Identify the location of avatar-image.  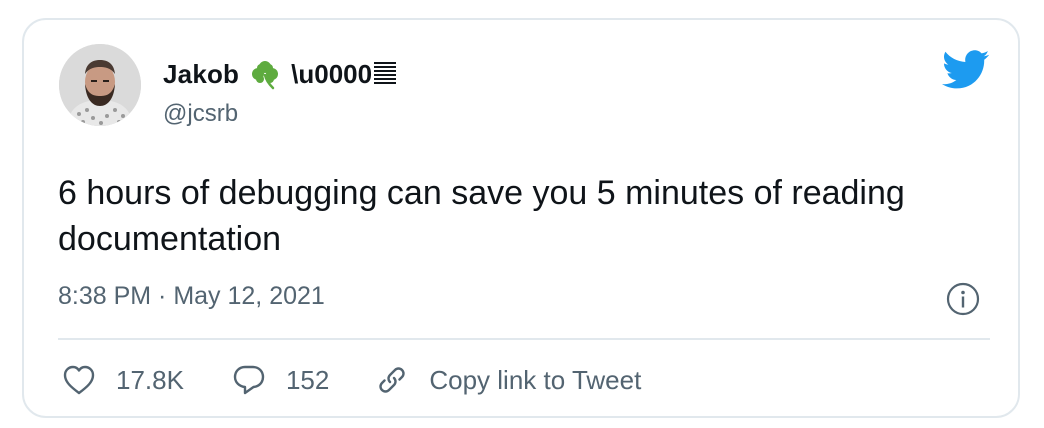
(100, 85).